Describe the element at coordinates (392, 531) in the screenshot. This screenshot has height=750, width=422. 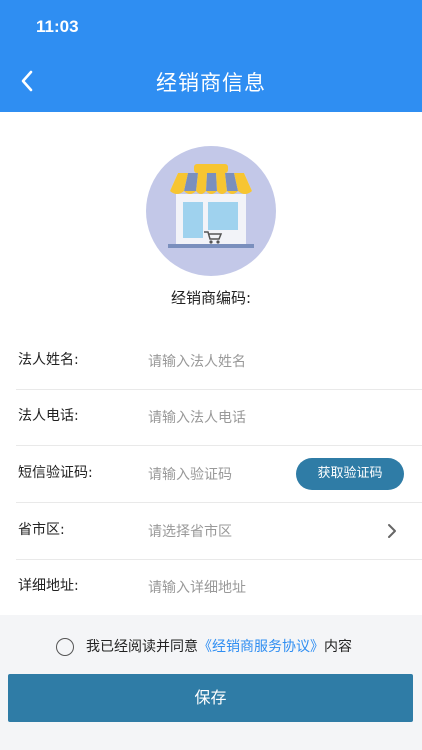
I see `chevron-right-icon` at that location.